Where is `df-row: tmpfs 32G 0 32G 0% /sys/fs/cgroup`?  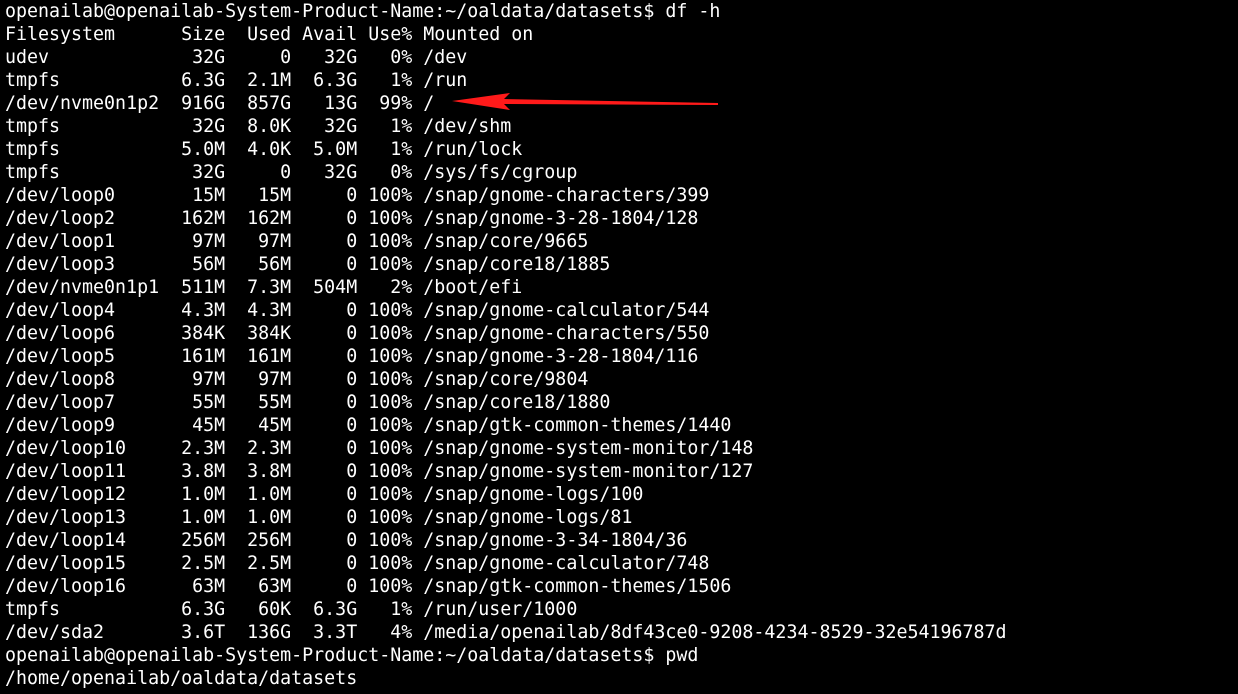 df-row: tmpfs 32G 0 32G 0% /sys/fs/cgroup is located at coordinates (291, 172).